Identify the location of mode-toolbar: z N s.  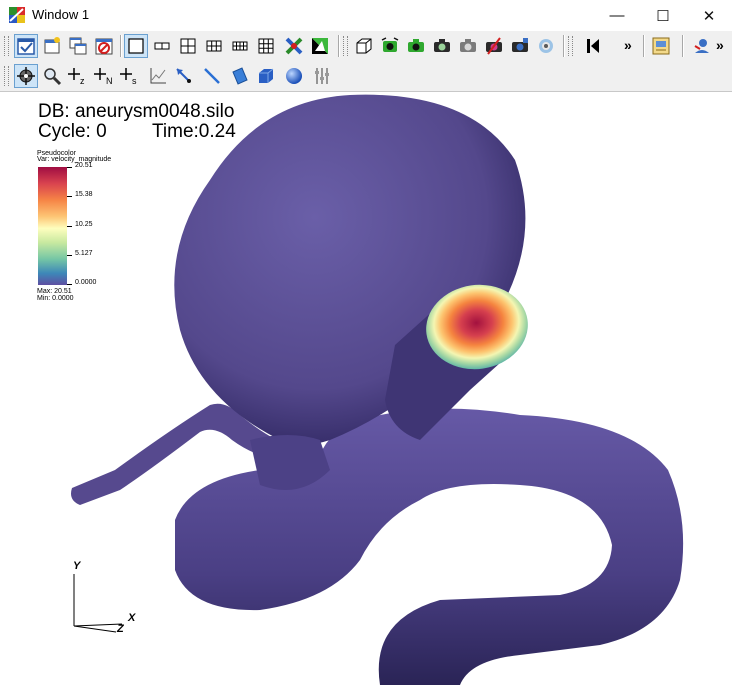
(366, 76).